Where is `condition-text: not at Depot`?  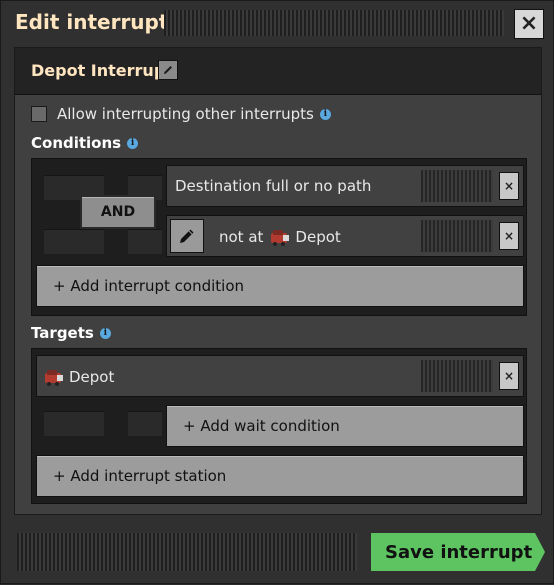
condition-text: not at Depot is located at coordinates (280, 237).